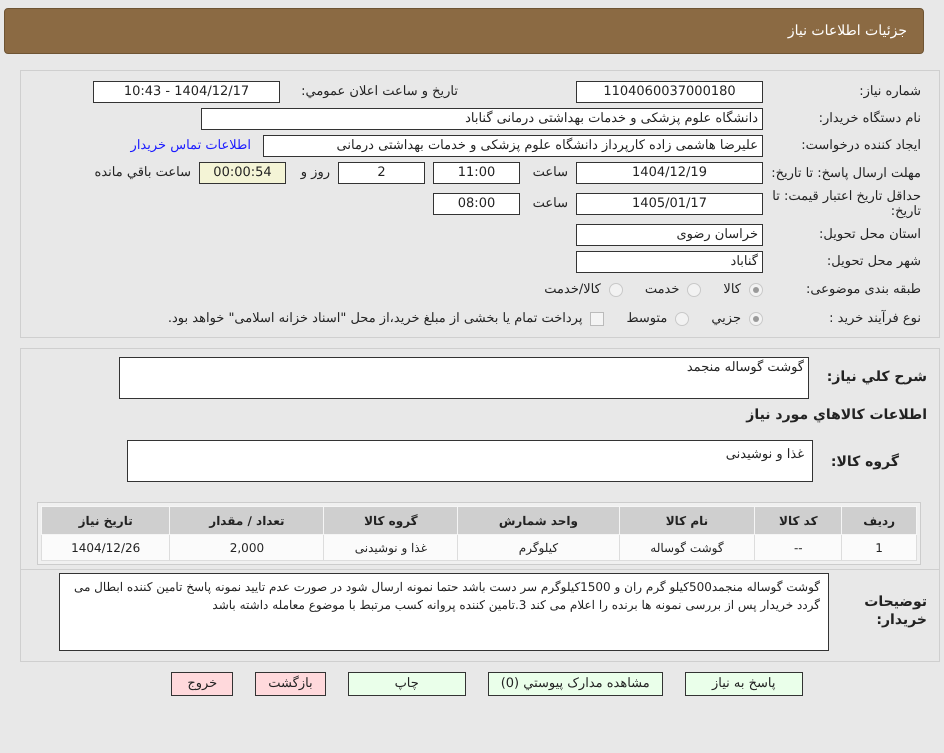 This screenshot has height=753, width=944. Describe the element at coordinates (247, 547) in the screenshot. I see `table-cell: 2,000` at that location.